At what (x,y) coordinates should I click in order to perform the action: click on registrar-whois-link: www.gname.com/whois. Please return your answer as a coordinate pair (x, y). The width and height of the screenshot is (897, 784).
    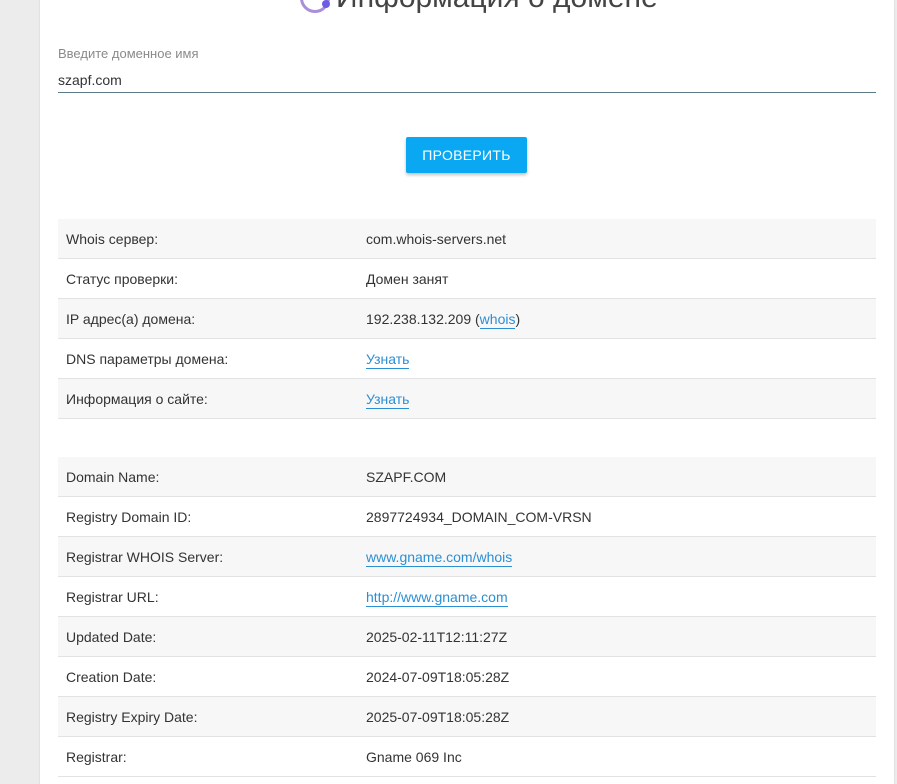
    Looking at the image, I should click on (439, 557).